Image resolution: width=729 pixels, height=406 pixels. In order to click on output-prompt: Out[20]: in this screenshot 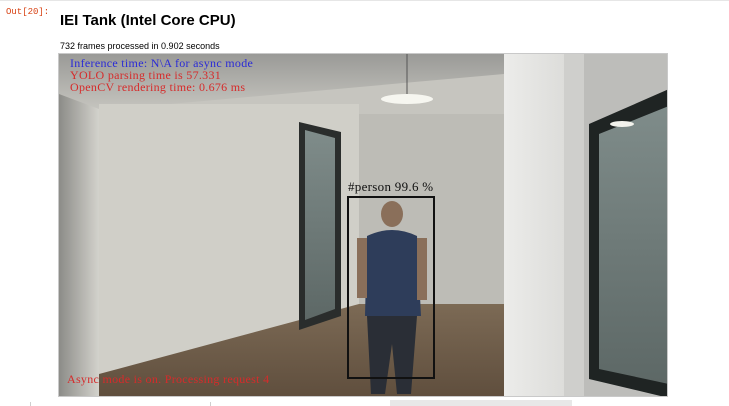, I will do `click(28, 12)`.